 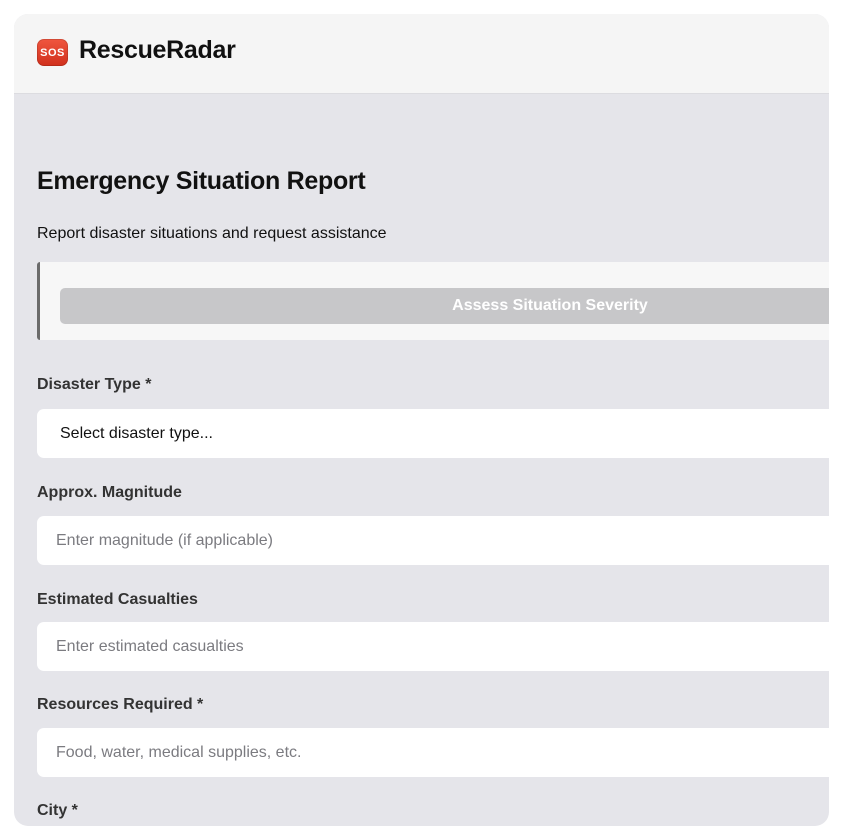 I want to click on magnitude-input, so click(x=442, y=540).